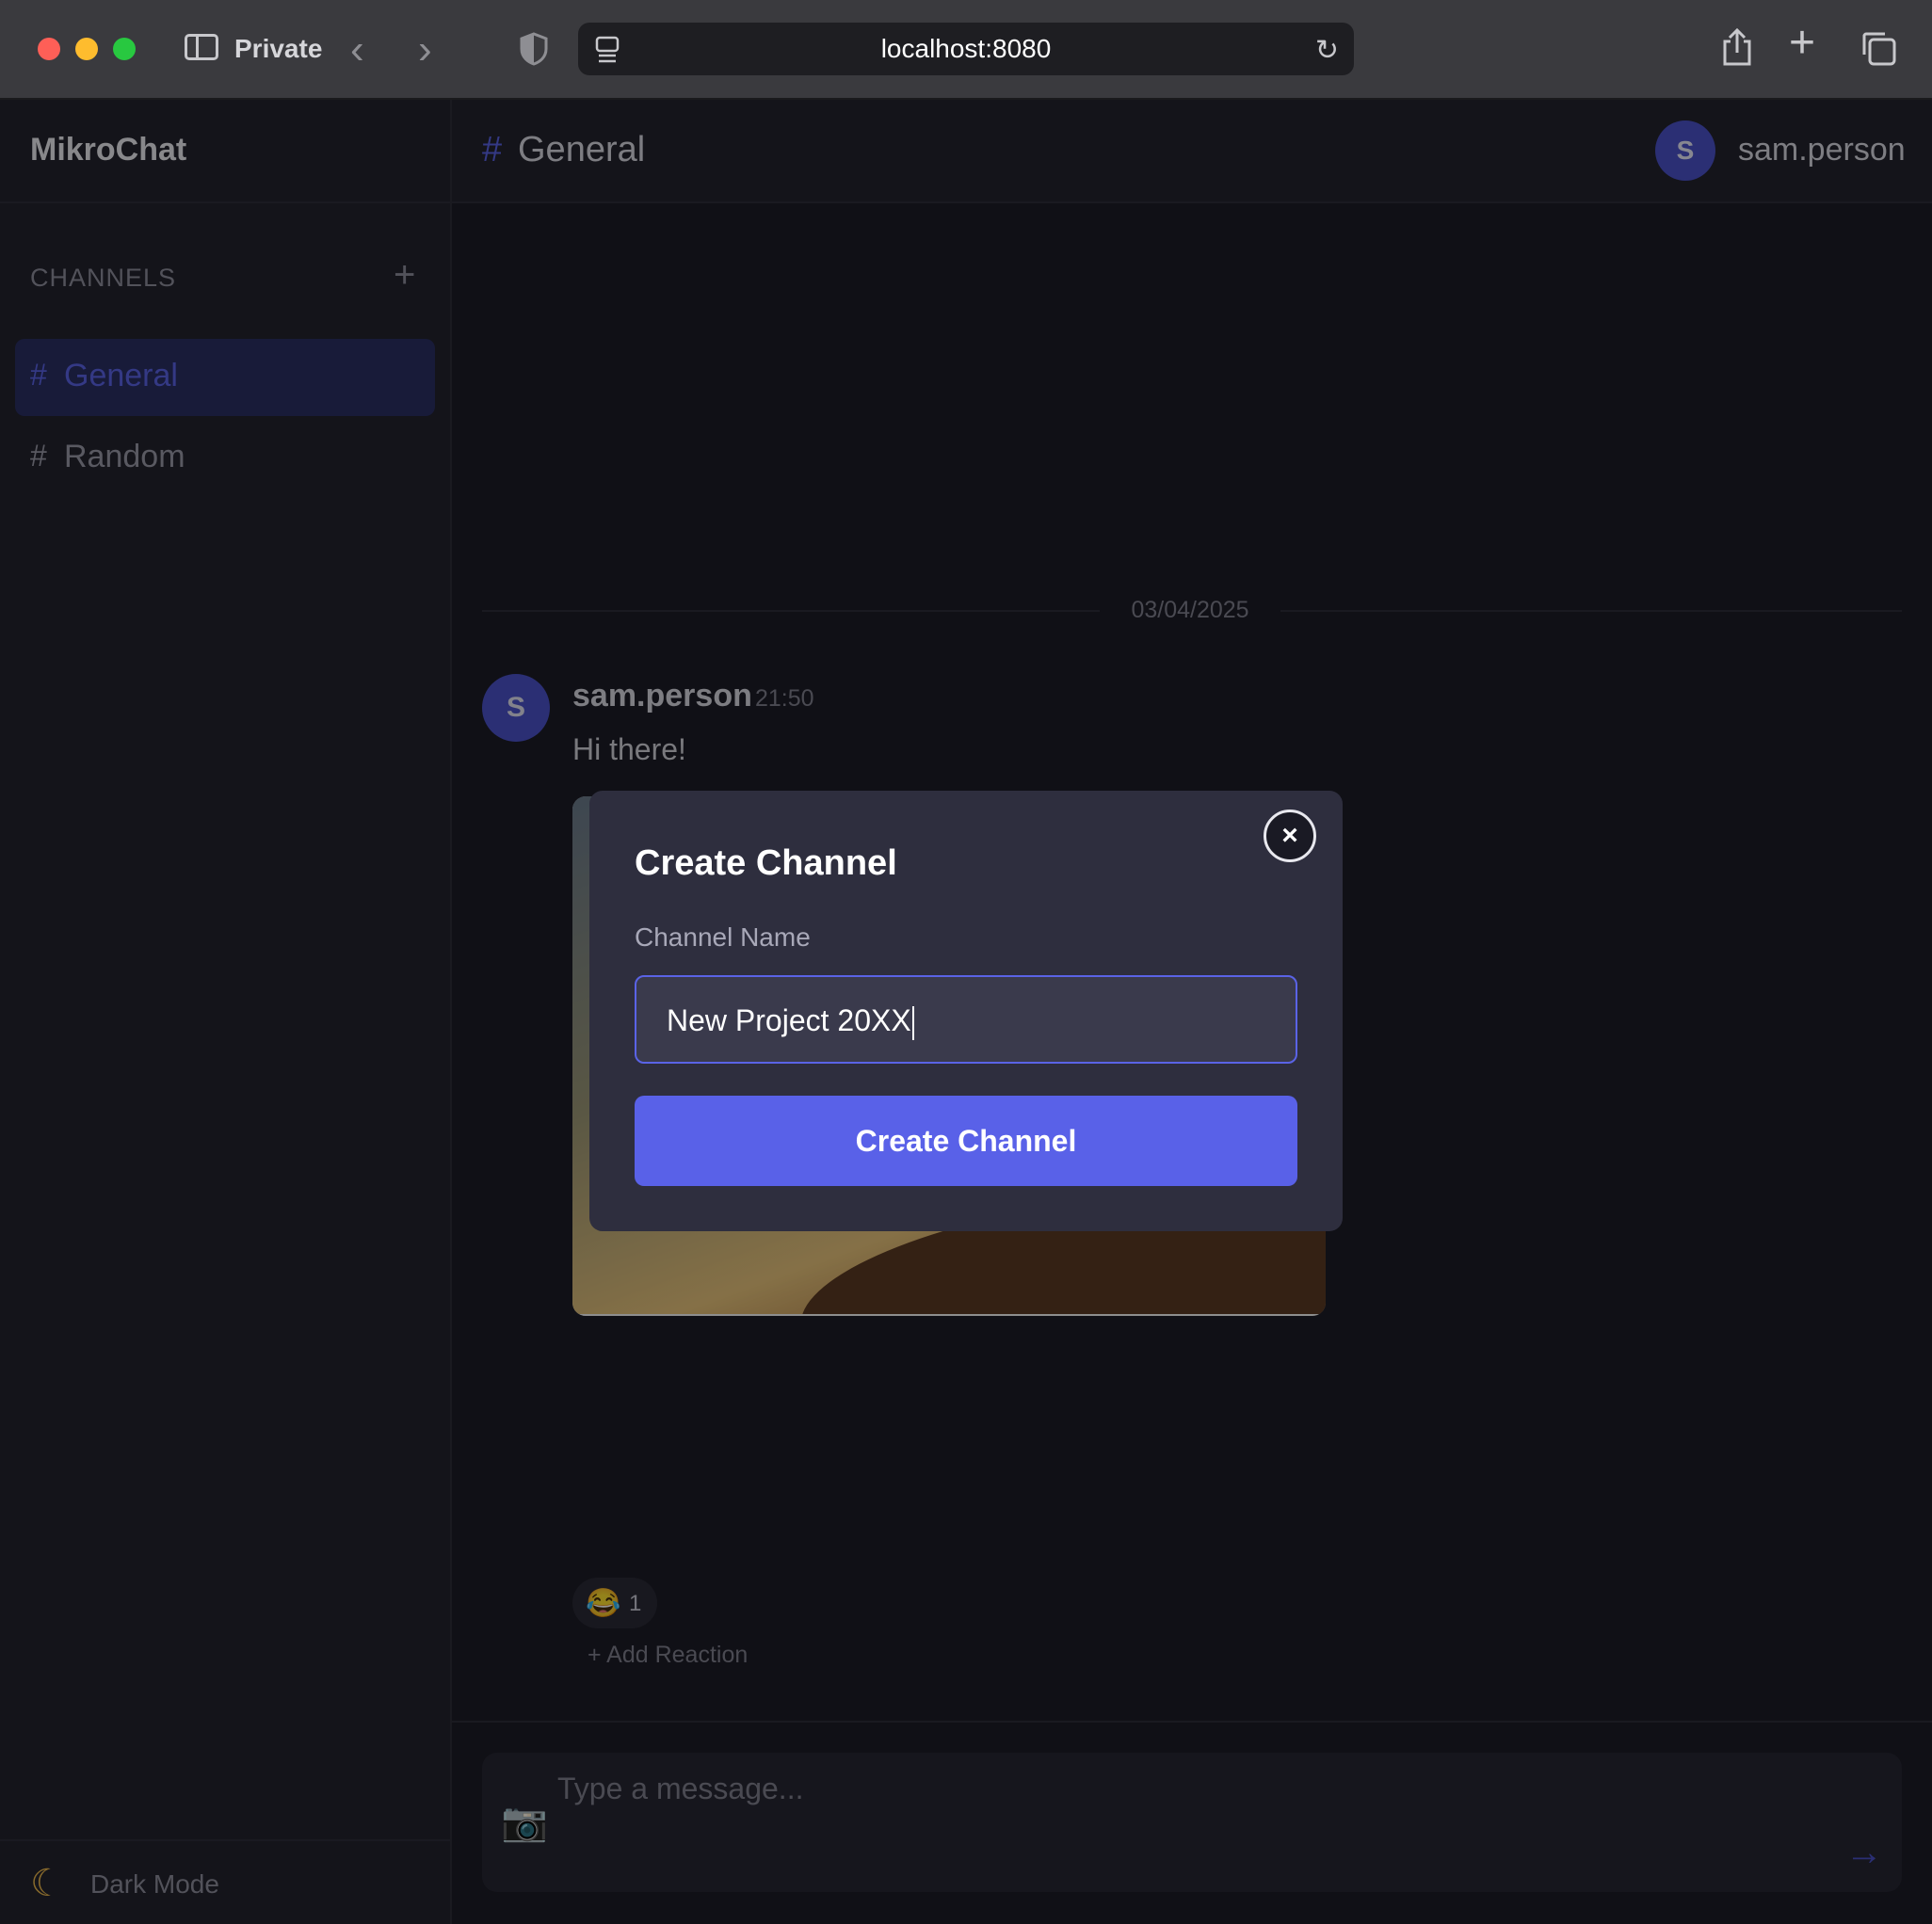 The width and height of the screenshot is (1932, 1924). Describe the element at coordinates (425, 49) in the screenshot. I see `forward-icon: ›` at that location.